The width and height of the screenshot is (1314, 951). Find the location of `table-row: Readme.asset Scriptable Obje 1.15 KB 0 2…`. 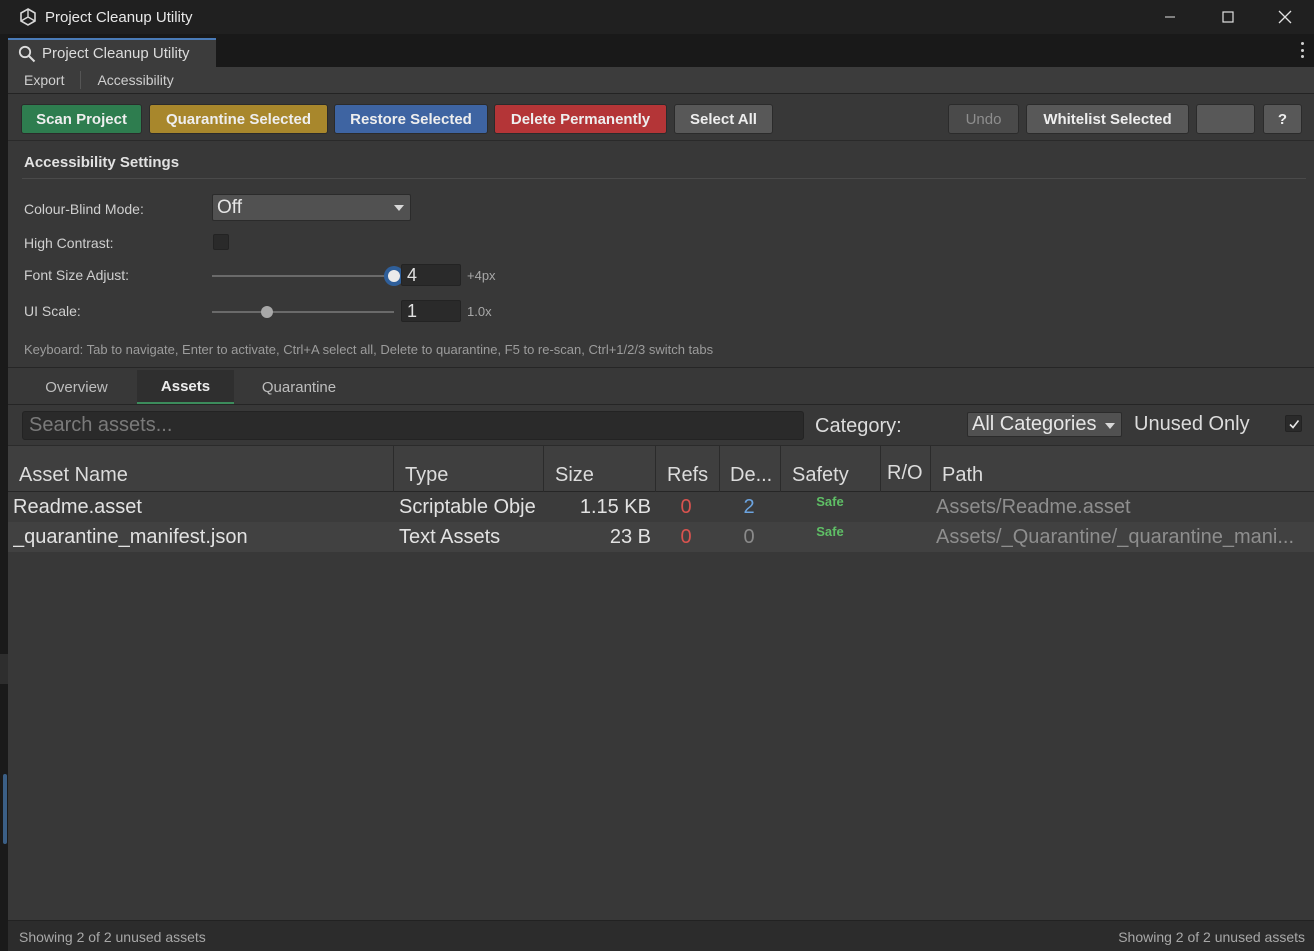

table-row: Readme.asset Scriptable Obje 1.15 KB 0 2… is located at coordinates (661, 507).